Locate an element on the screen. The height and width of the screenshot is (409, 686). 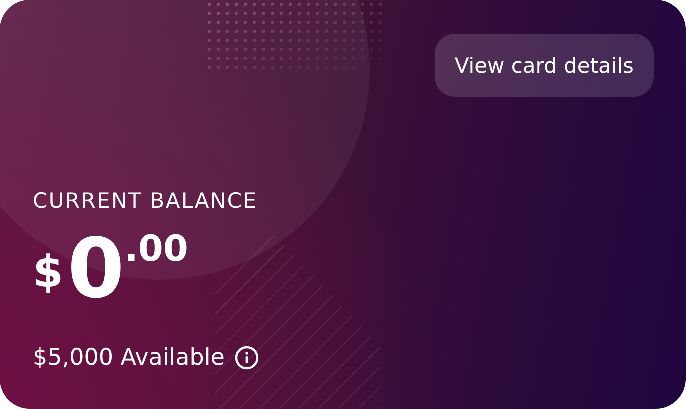
balance-label: CURRENT BALANCE is located at coordinates (145, 201).